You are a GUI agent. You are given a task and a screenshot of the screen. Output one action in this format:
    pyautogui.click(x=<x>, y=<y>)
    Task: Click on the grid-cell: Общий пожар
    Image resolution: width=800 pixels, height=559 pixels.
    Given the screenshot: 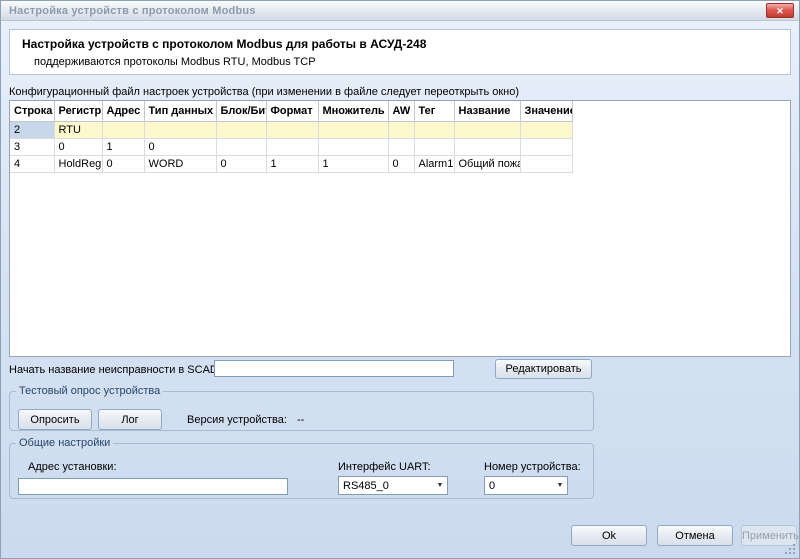 What is the action you would take?
    pyautogui.click(x=487, y=164)
    